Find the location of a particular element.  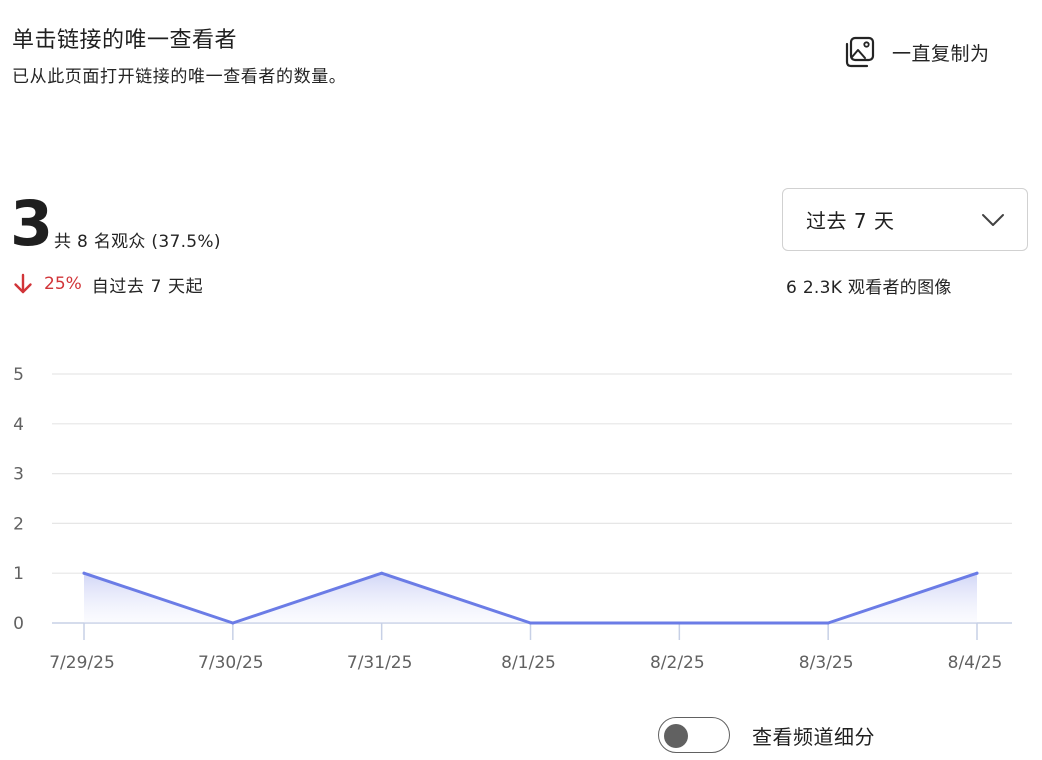

unique-viewers-value: 3 is located at coordinates (32, 223).